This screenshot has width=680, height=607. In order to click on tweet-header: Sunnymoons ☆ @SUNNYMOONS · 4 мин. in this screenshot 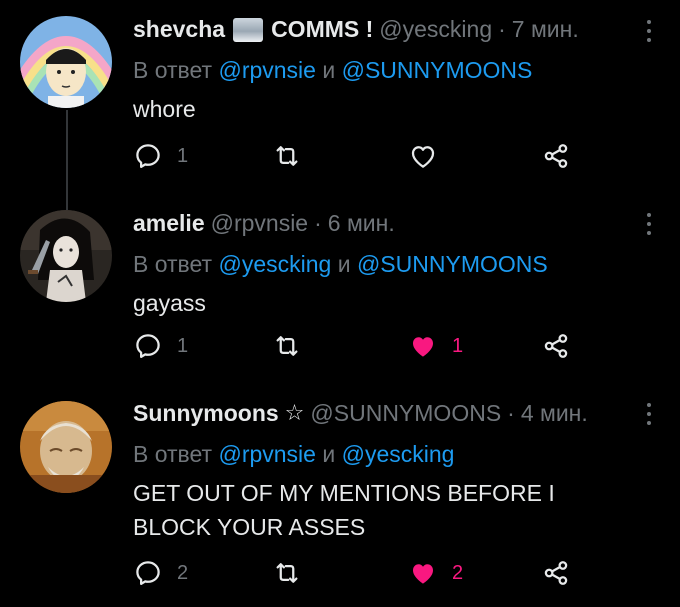, I will do `click(378, 413)`.